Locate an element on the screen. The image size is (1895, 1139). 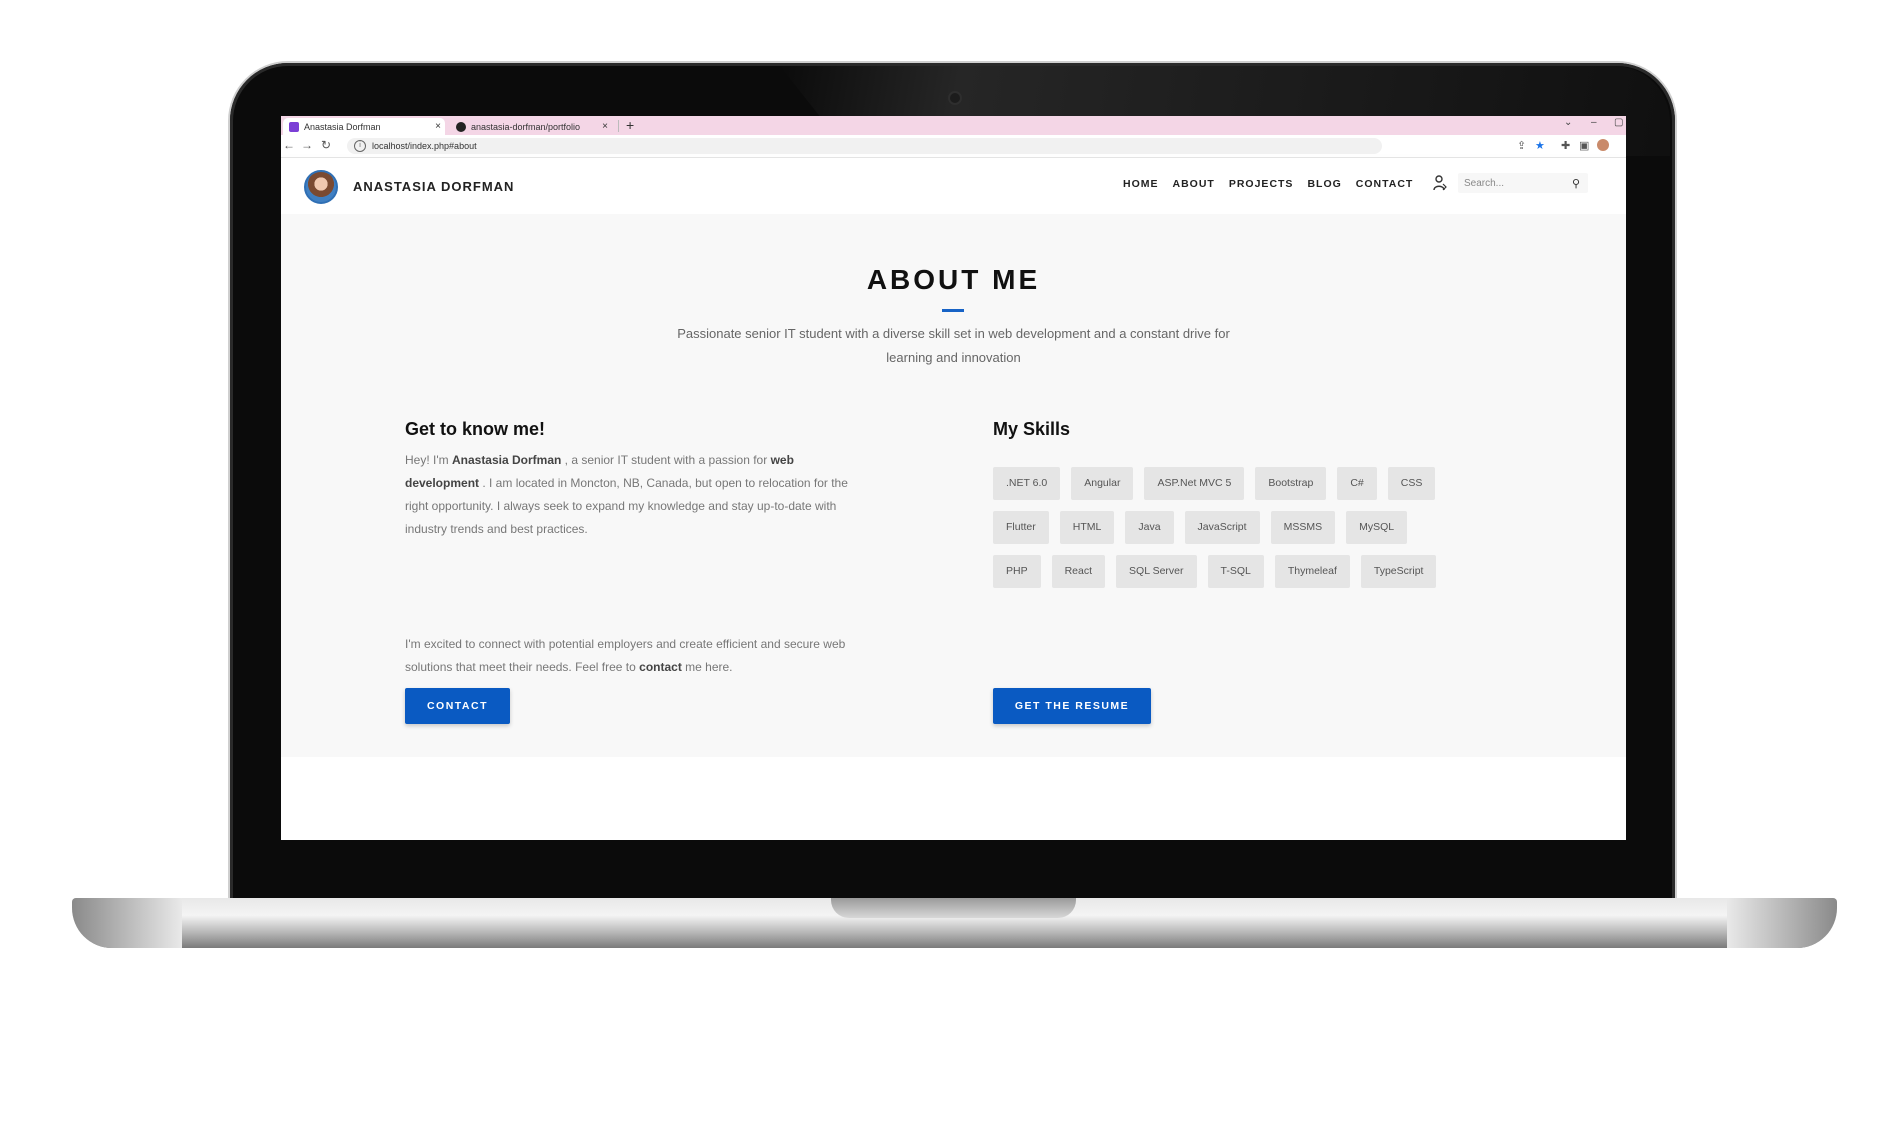
skill-badge: PHP is located at coordinates (1017, 571).